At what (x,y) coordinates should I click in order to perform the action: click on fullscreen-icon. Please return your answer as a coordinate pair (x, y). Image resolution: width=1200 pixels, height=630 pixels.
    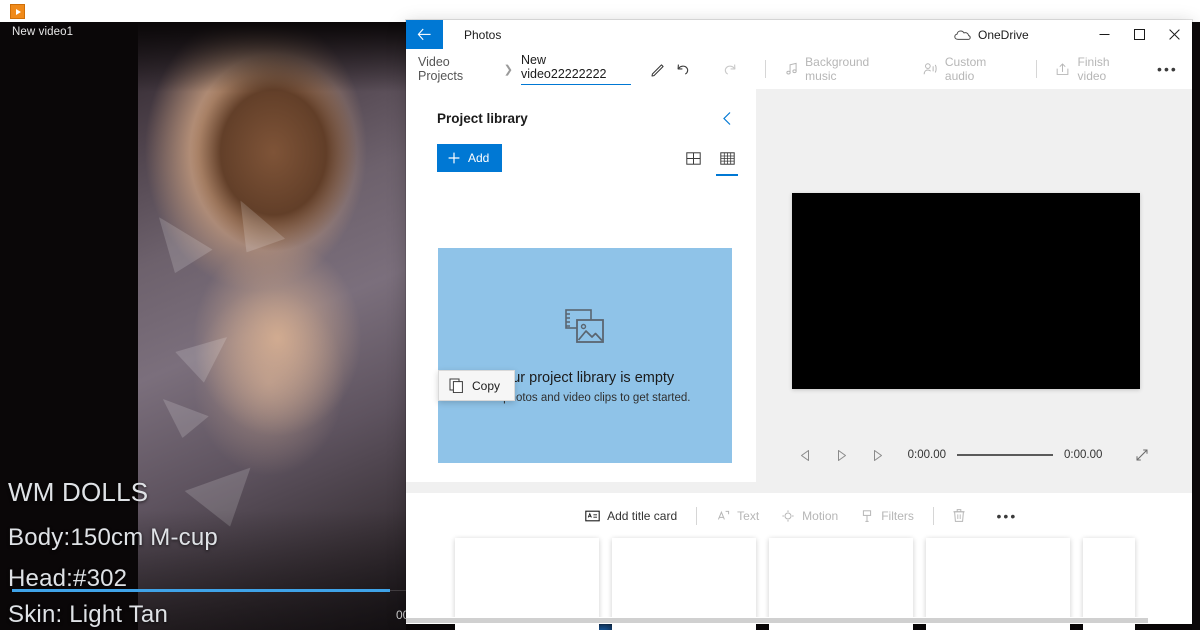
    Looking at the image, I should click on (1142, 455).